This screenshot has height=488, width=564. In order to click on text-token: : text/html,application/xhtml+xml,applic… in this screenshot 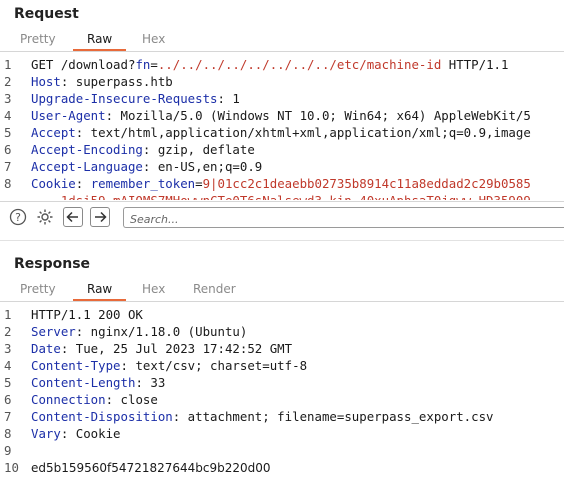, I will do `click(303, 132)`.